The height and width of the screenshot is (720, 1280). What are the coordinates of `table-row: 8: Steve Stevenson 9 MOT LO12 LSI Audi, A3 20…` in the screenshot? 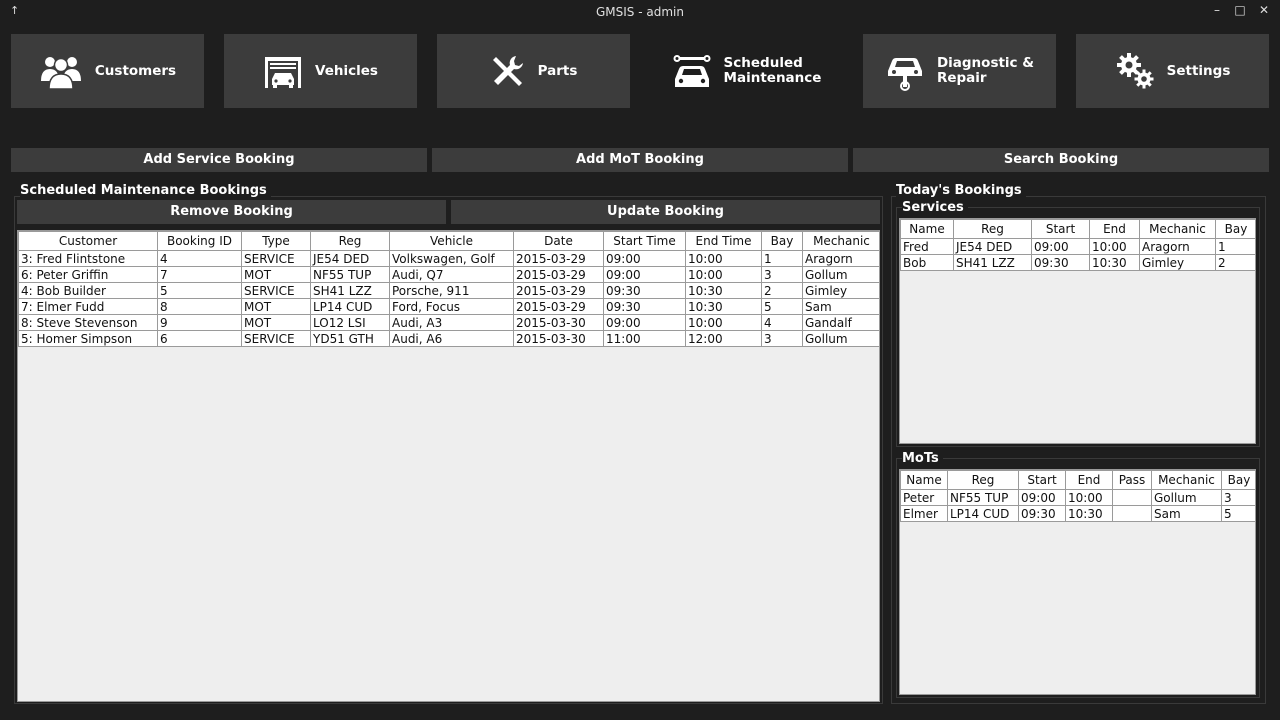 It's located at (448, 322).